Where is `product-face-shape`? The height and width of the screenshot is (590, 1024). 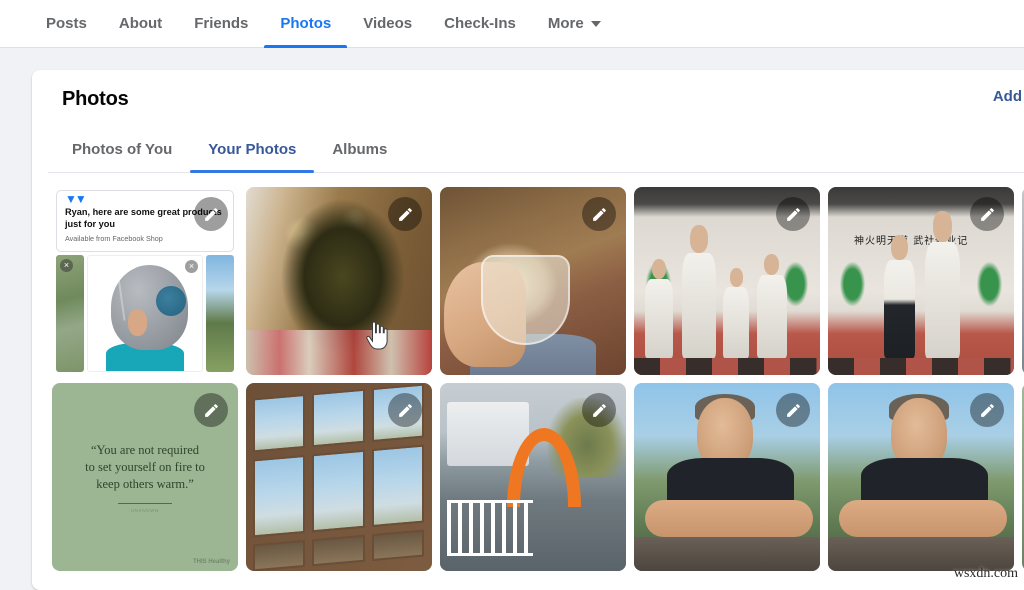 product-face-shape is located at coordinates (137, 323).